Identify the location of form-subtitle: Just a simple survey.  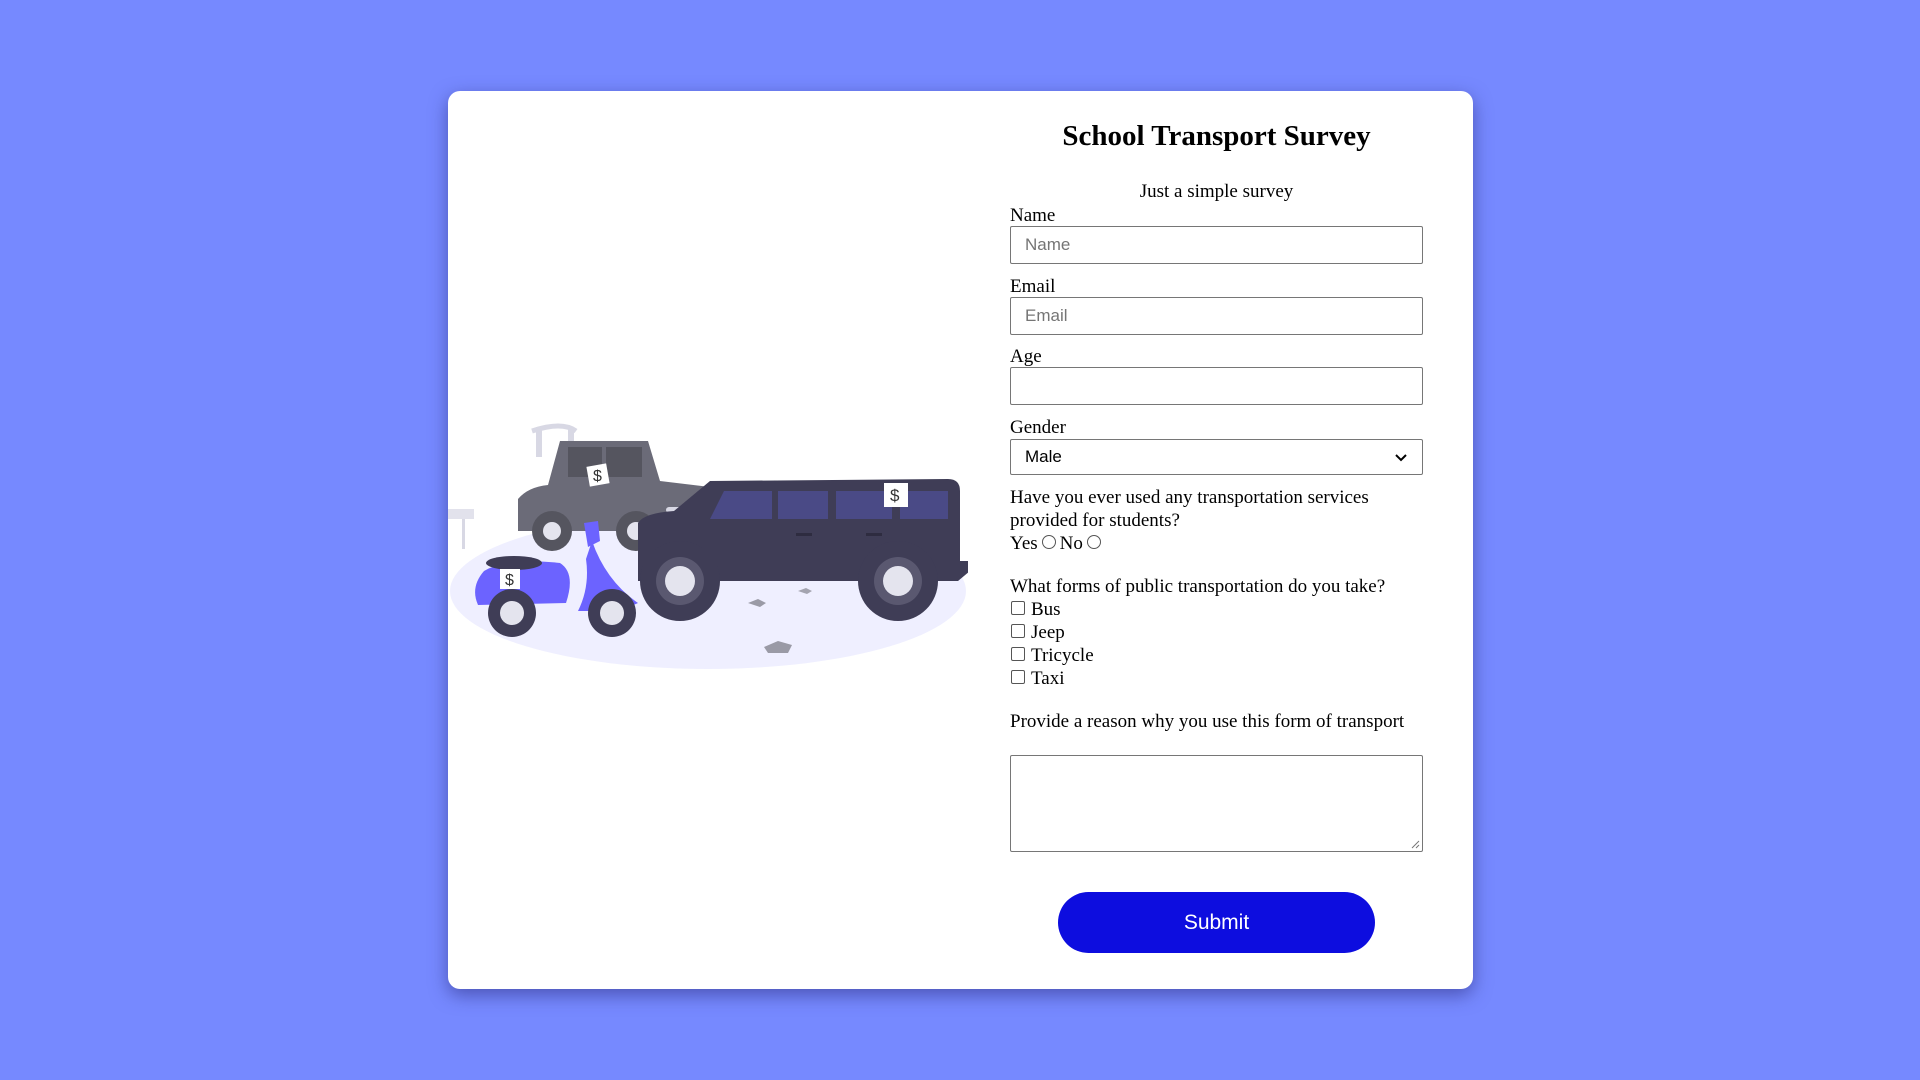
(1216, 191).